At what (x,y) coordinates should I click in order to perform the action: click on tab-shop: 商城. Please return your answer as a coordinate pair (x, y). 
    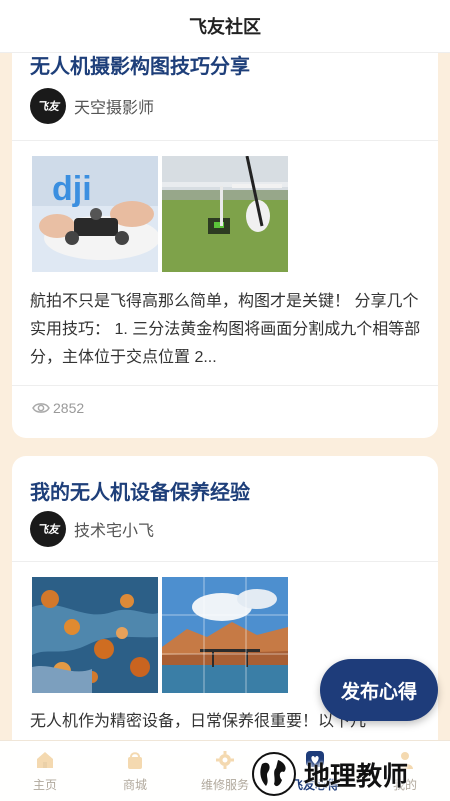
    Looking at the image, I should click on (135, 771).